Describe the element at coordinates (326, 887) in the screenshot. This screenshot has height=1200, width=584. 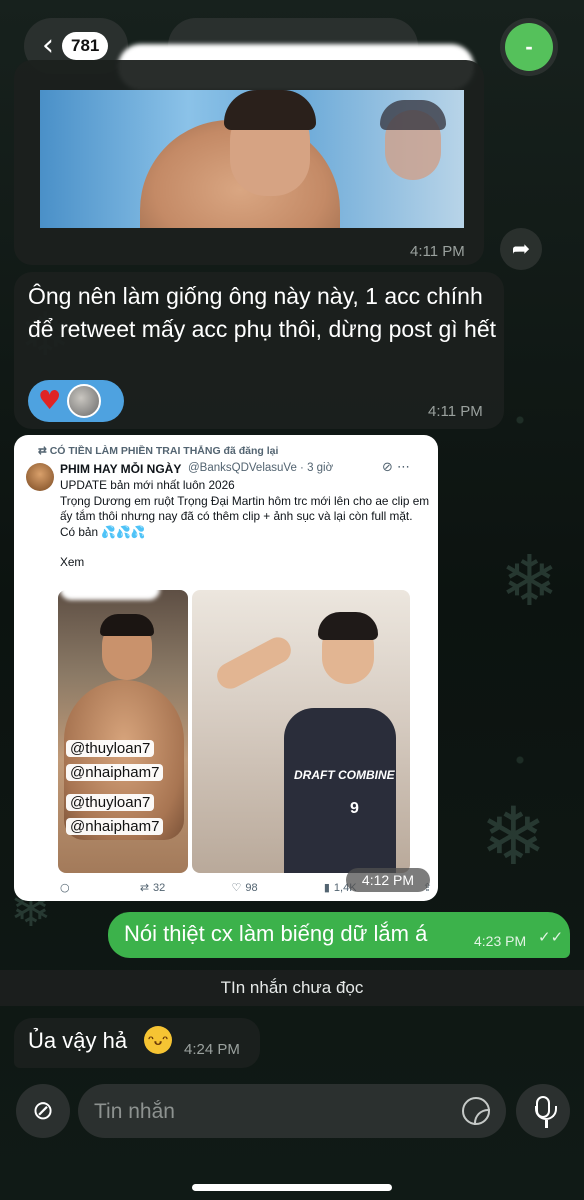
I see `views-icon: ▮` at that location.